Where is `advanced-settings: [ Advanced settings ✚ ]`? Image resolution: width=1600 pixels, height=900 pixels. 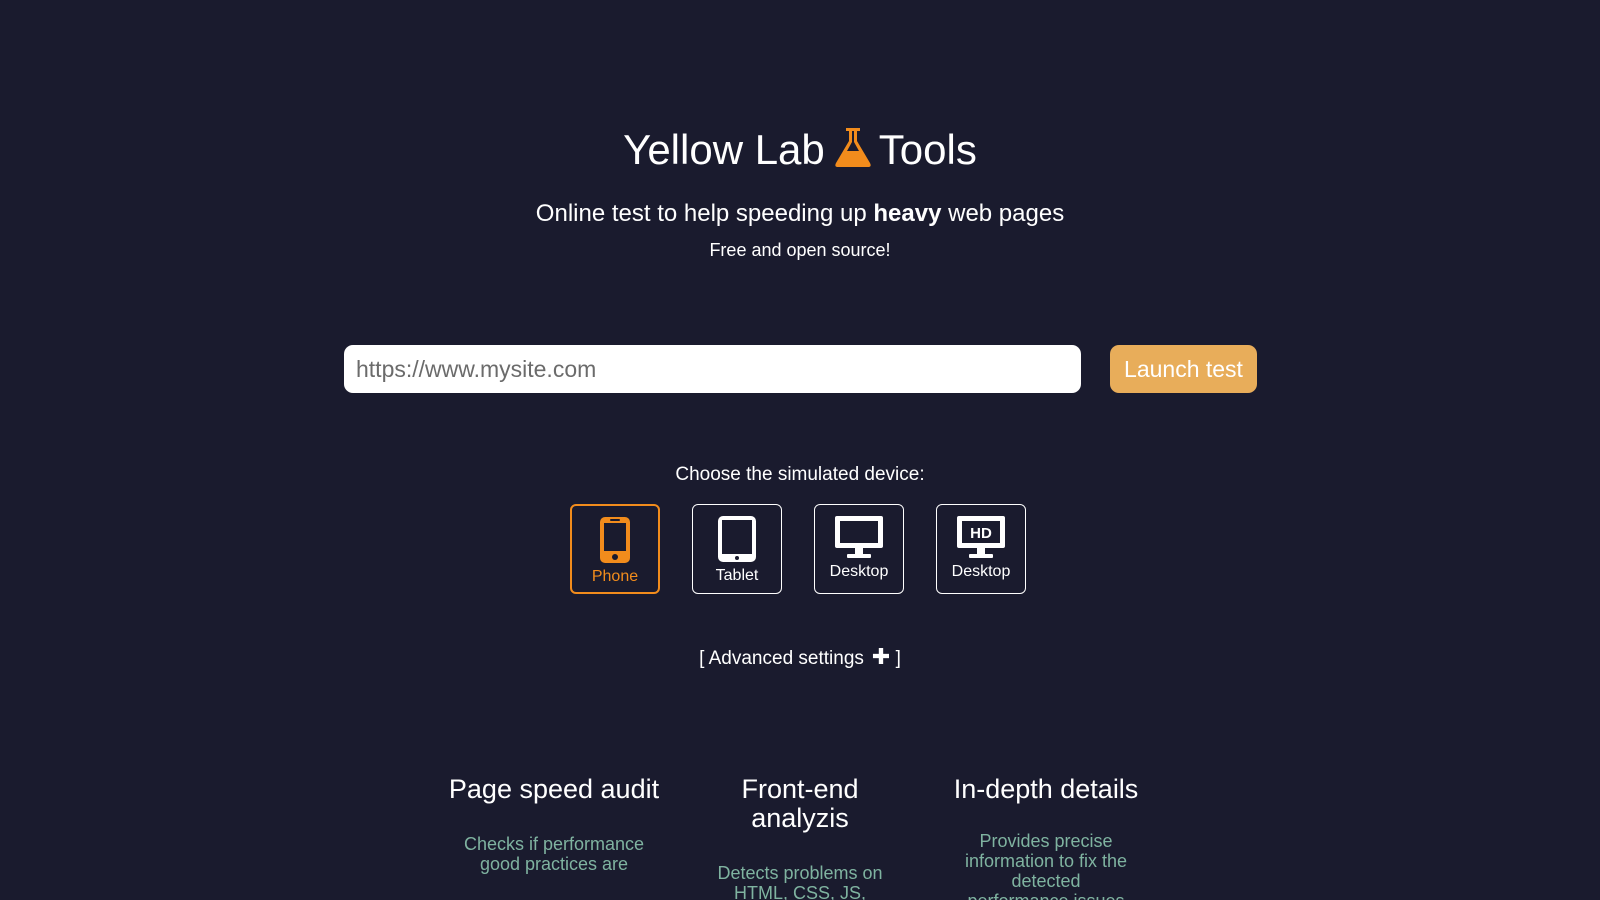 advanced-settings: [ Advanced settings ✚ ] is located at coordinates (800, 658).